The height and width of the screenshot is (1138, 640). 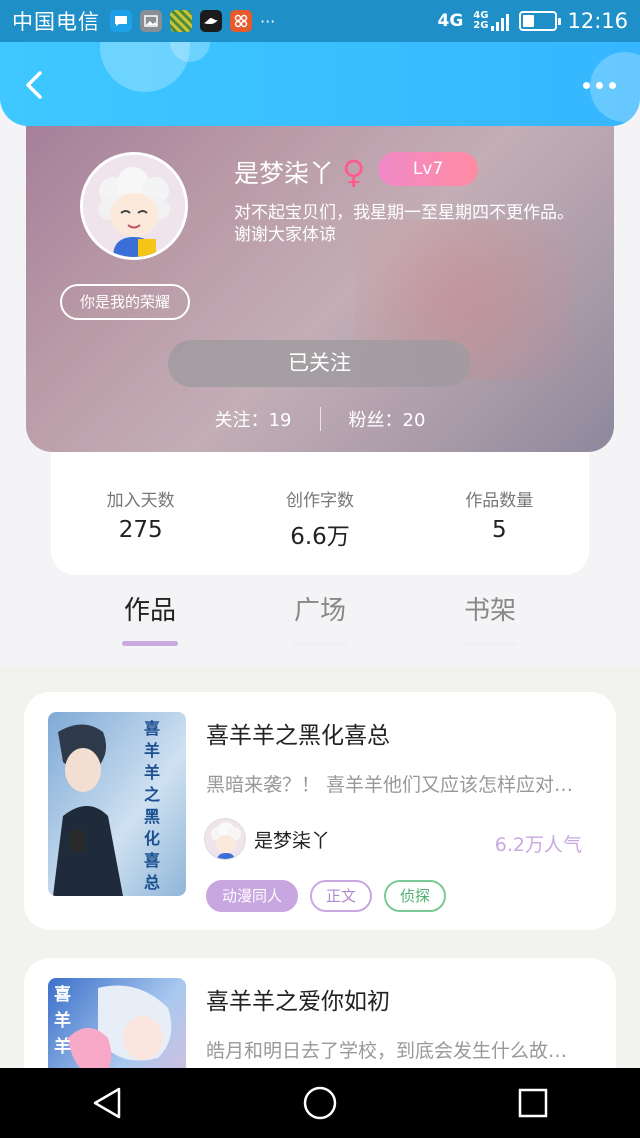 I want to click on stat-label: 加入天数, so click(x=140, y=501).